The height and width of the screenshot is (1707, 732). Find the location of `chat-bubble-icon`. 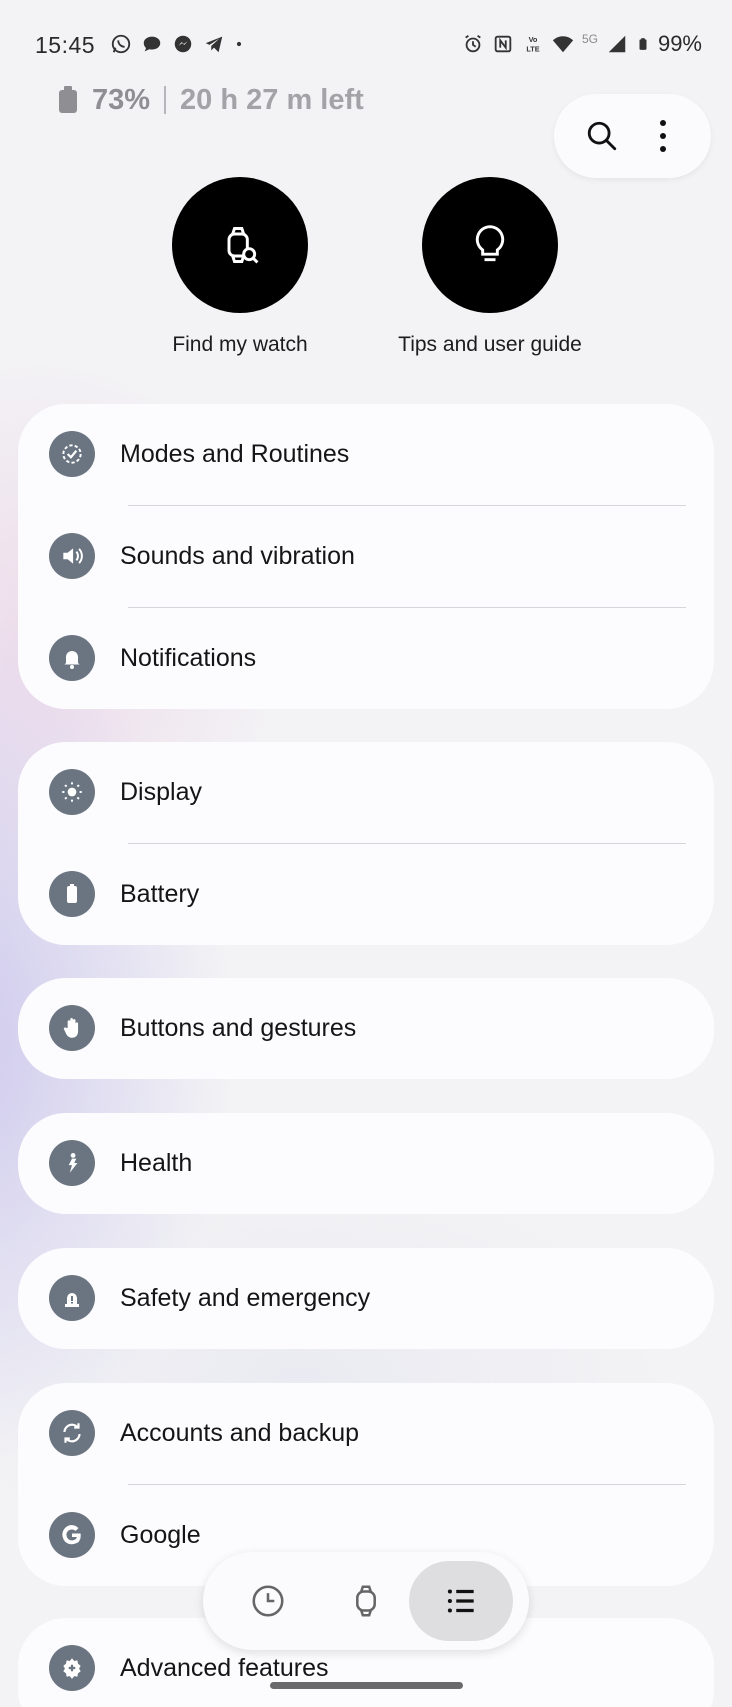

chat-bubble-icon is located at coordinates (152, 44).